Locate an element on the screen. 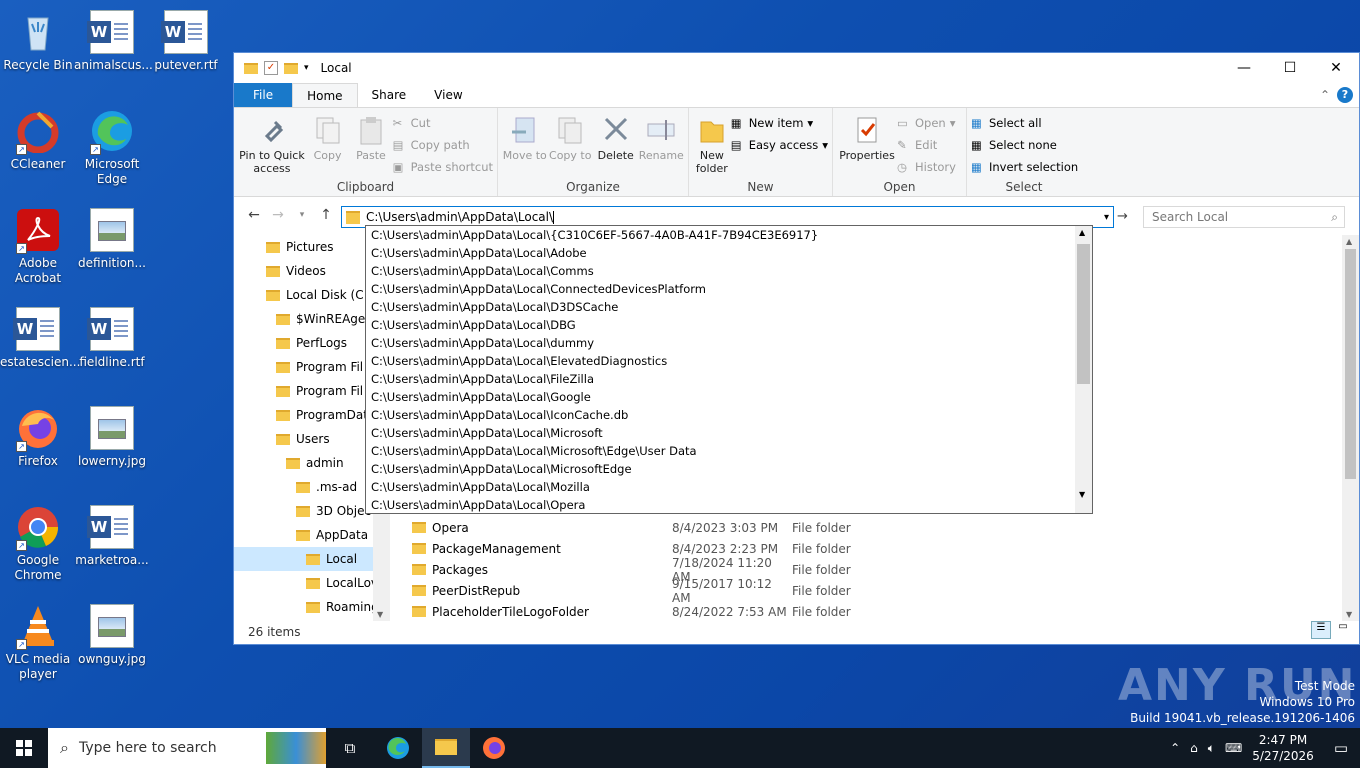 The image size is (1360, 768). minimize-button: — is located at coordinates (1244, 68).